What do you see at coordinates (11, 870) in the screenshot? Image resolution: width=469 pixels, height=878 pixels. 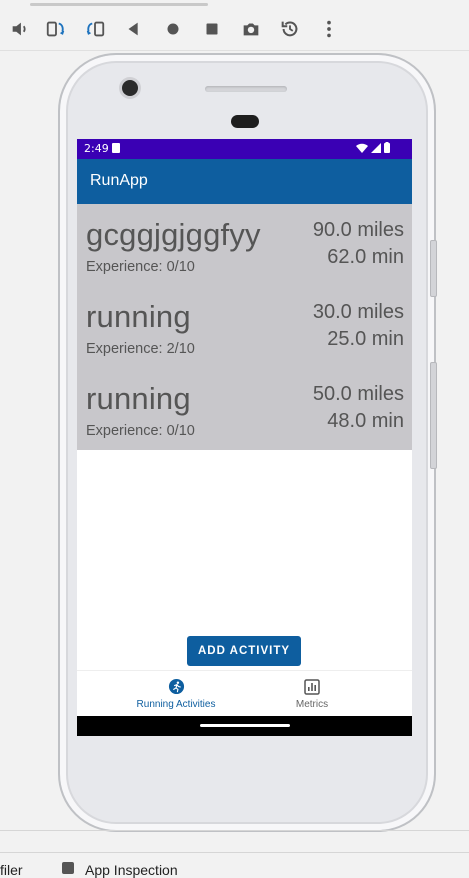 I see `profiler-tab-label: filer` at bounding box center [11, 870].